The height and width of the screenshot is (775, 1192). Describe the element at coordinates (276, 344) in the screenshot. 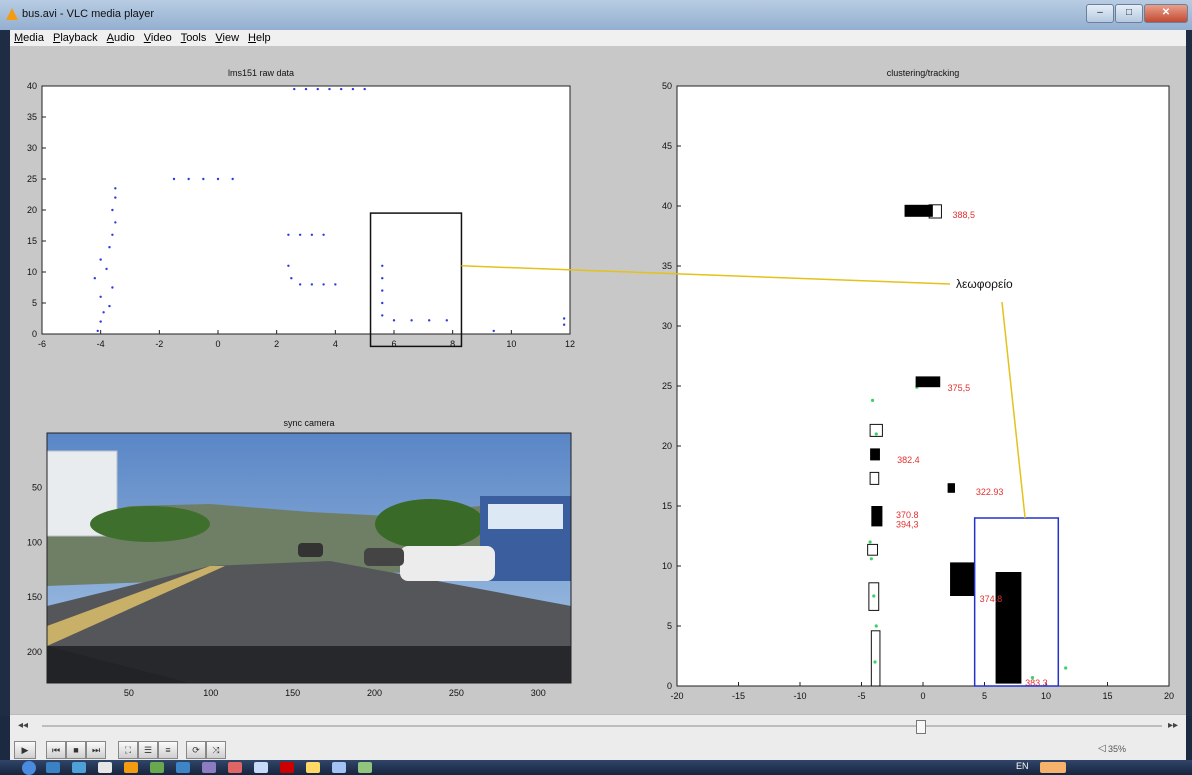

I see `x-tick-label: 2` at that location.